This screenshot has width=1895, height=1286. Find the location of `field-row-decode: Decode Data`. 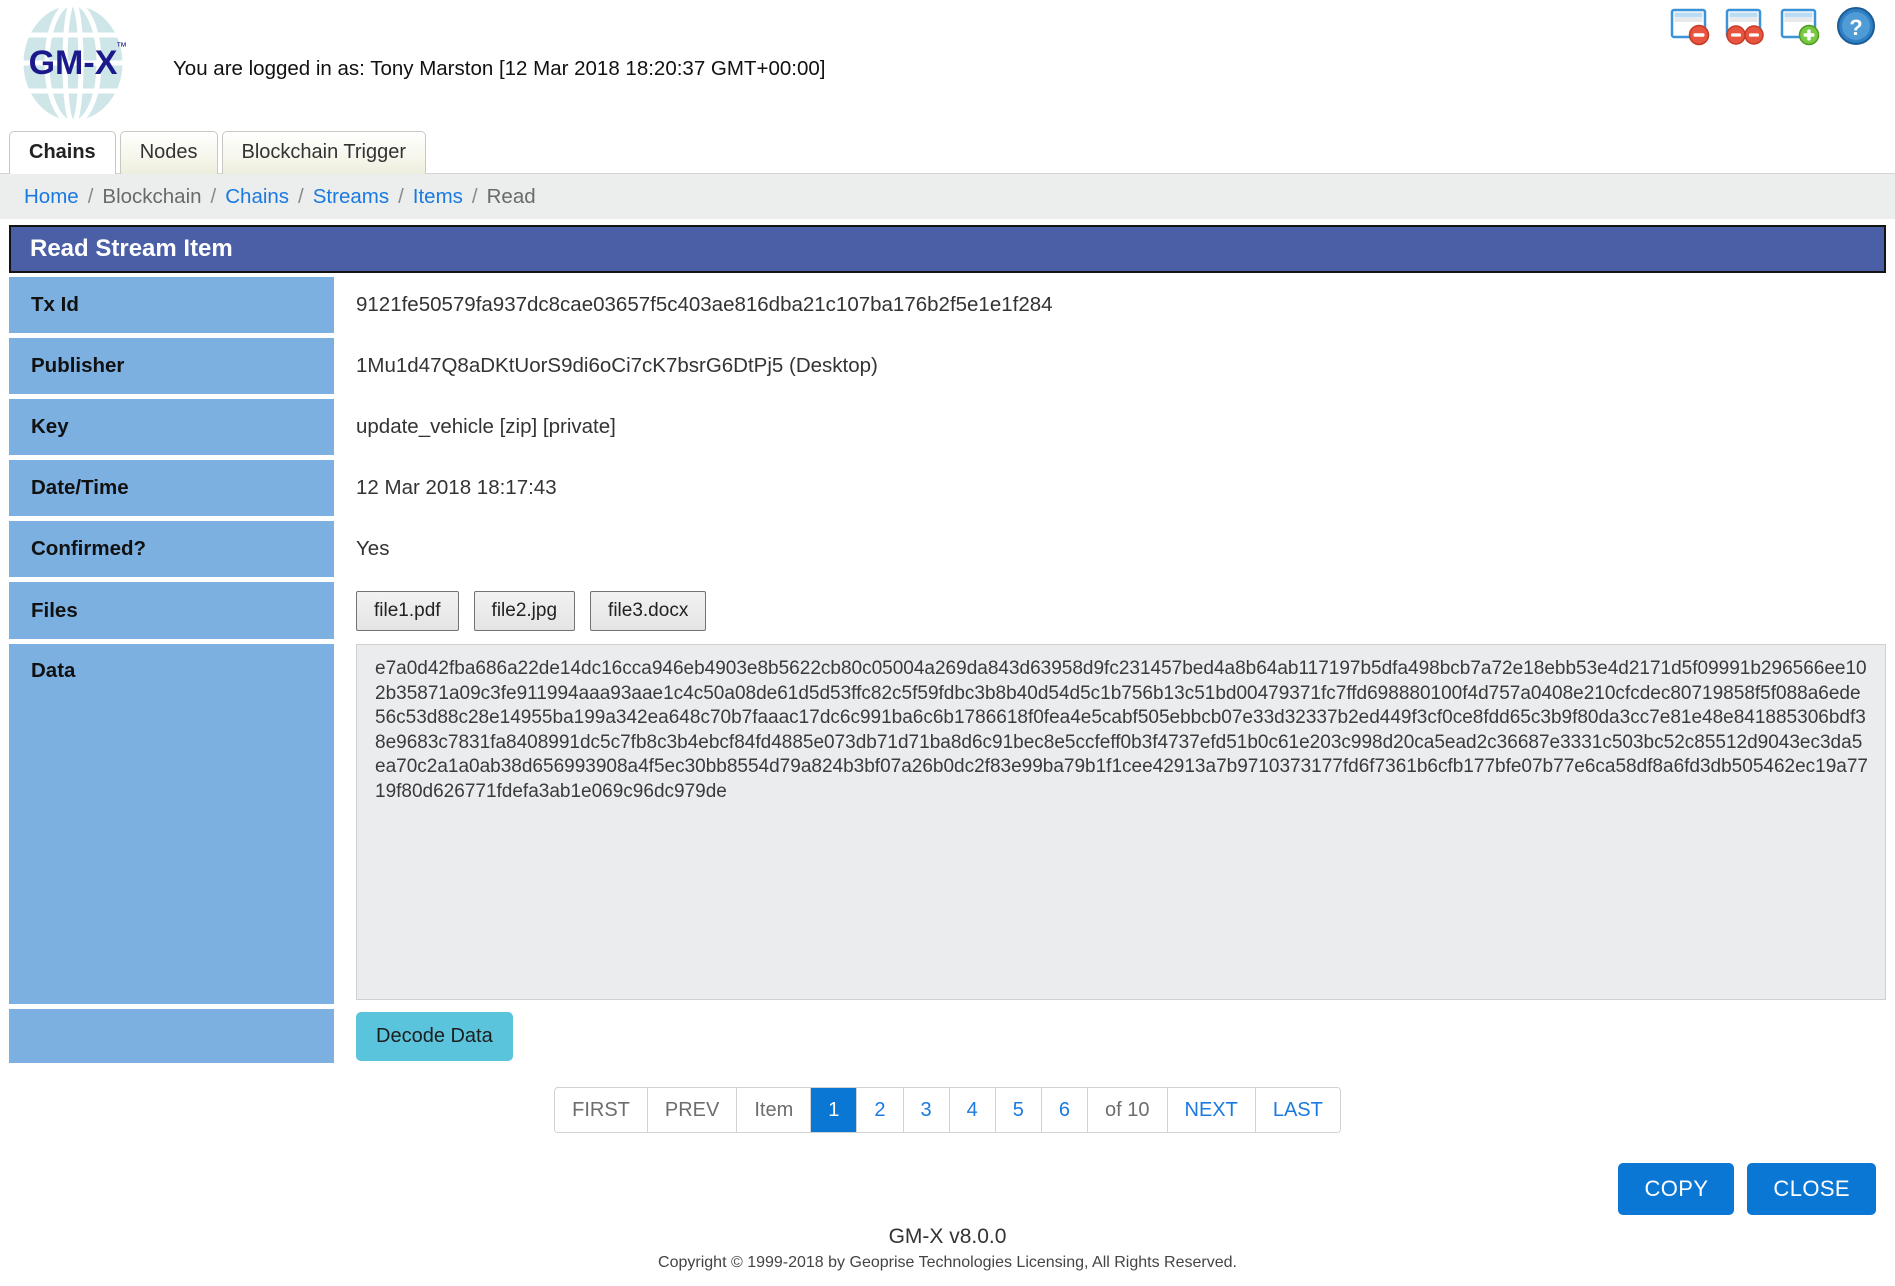

field-row-decode: Decode Data is located at coordinates (947, 1036).